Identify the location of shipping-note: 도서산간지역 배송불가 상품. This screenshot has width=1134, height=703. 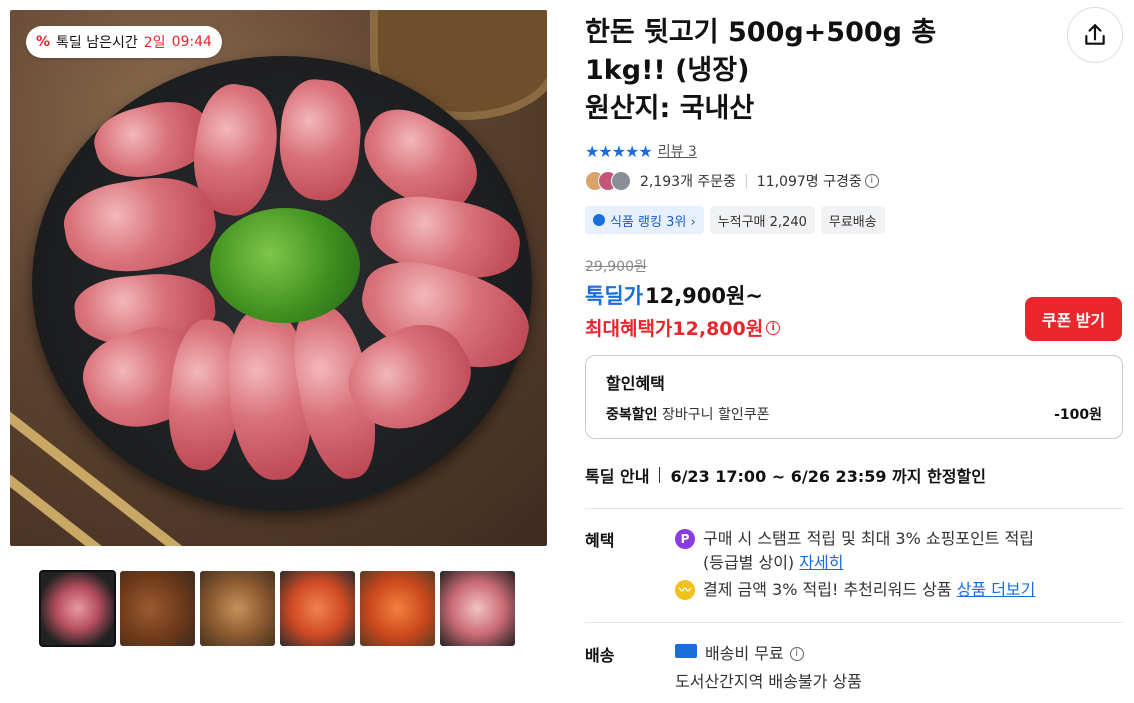
(768, 681).